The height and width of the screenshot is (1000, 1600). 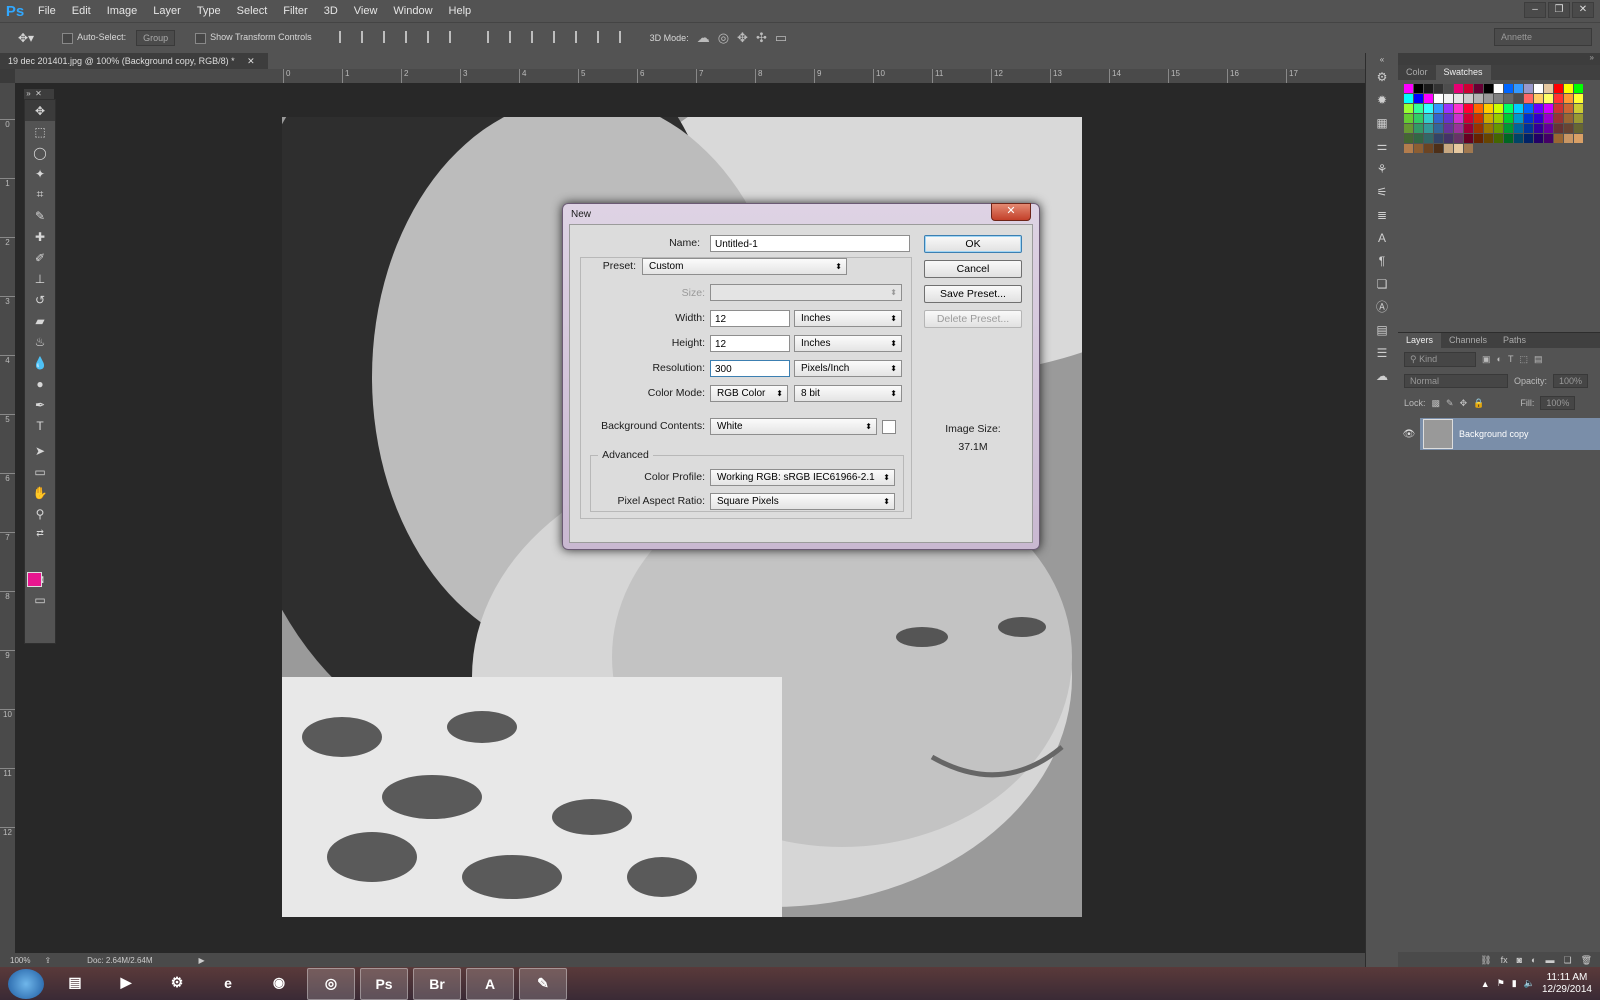 What do you see at coordinates (602, 37) in the screenshot?
I see `distribute-right-icon` at bounding box center [602, 37].